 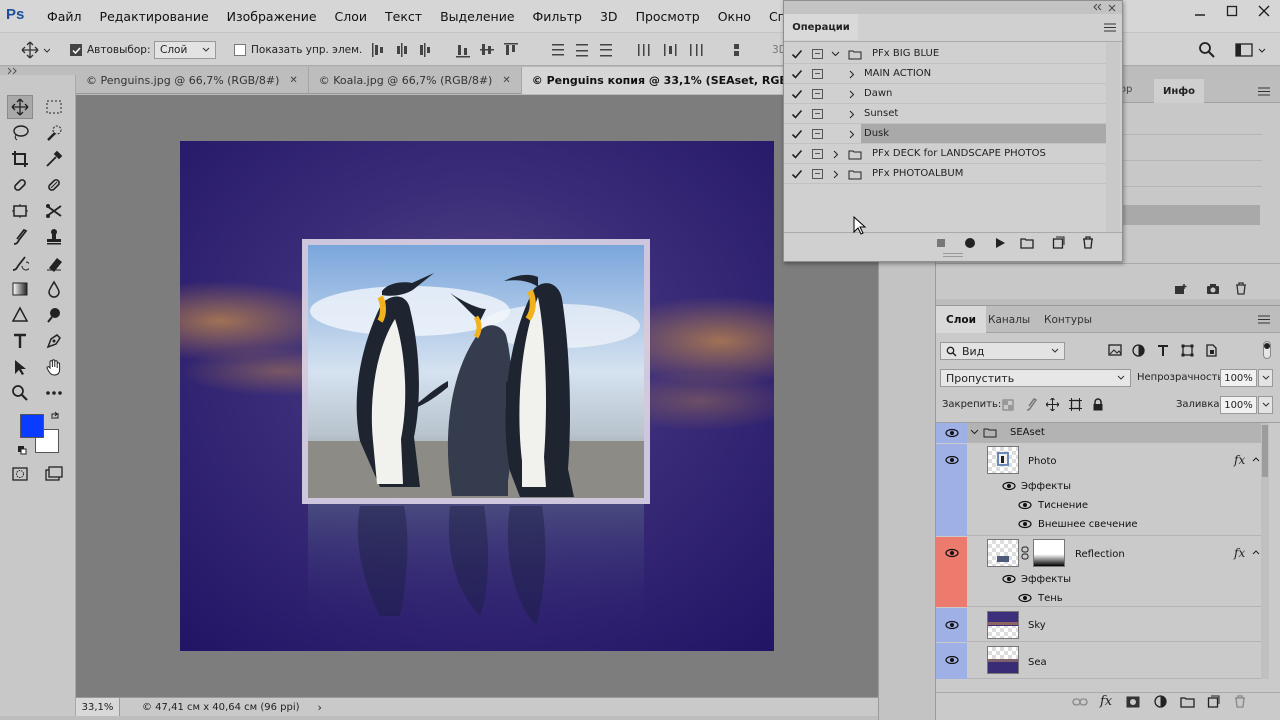 What do you see at coordinates (1112, 8) in the screenshot?
I see `close-panel-icon` at bounding box center [1112, 8].